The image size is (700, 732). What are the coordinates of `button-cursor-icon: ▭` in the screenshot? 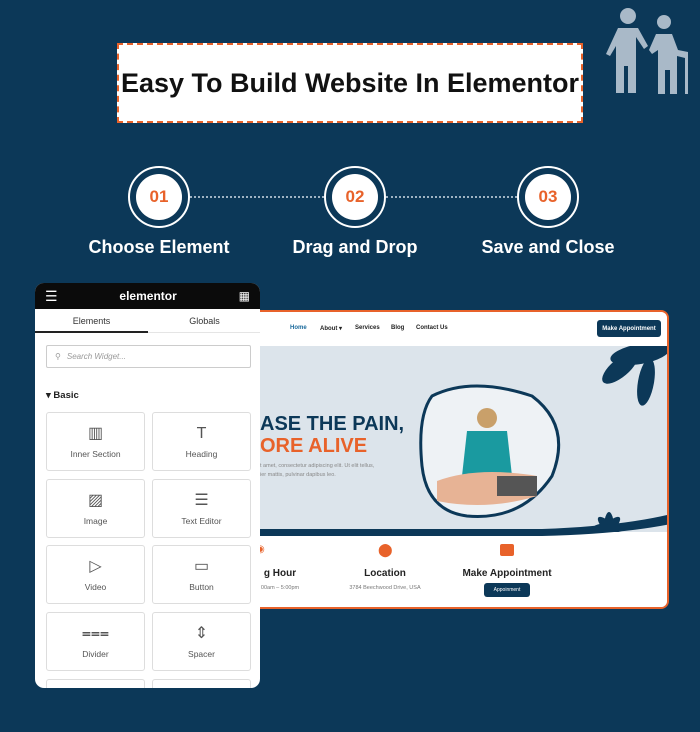 It's located at (201, 566).